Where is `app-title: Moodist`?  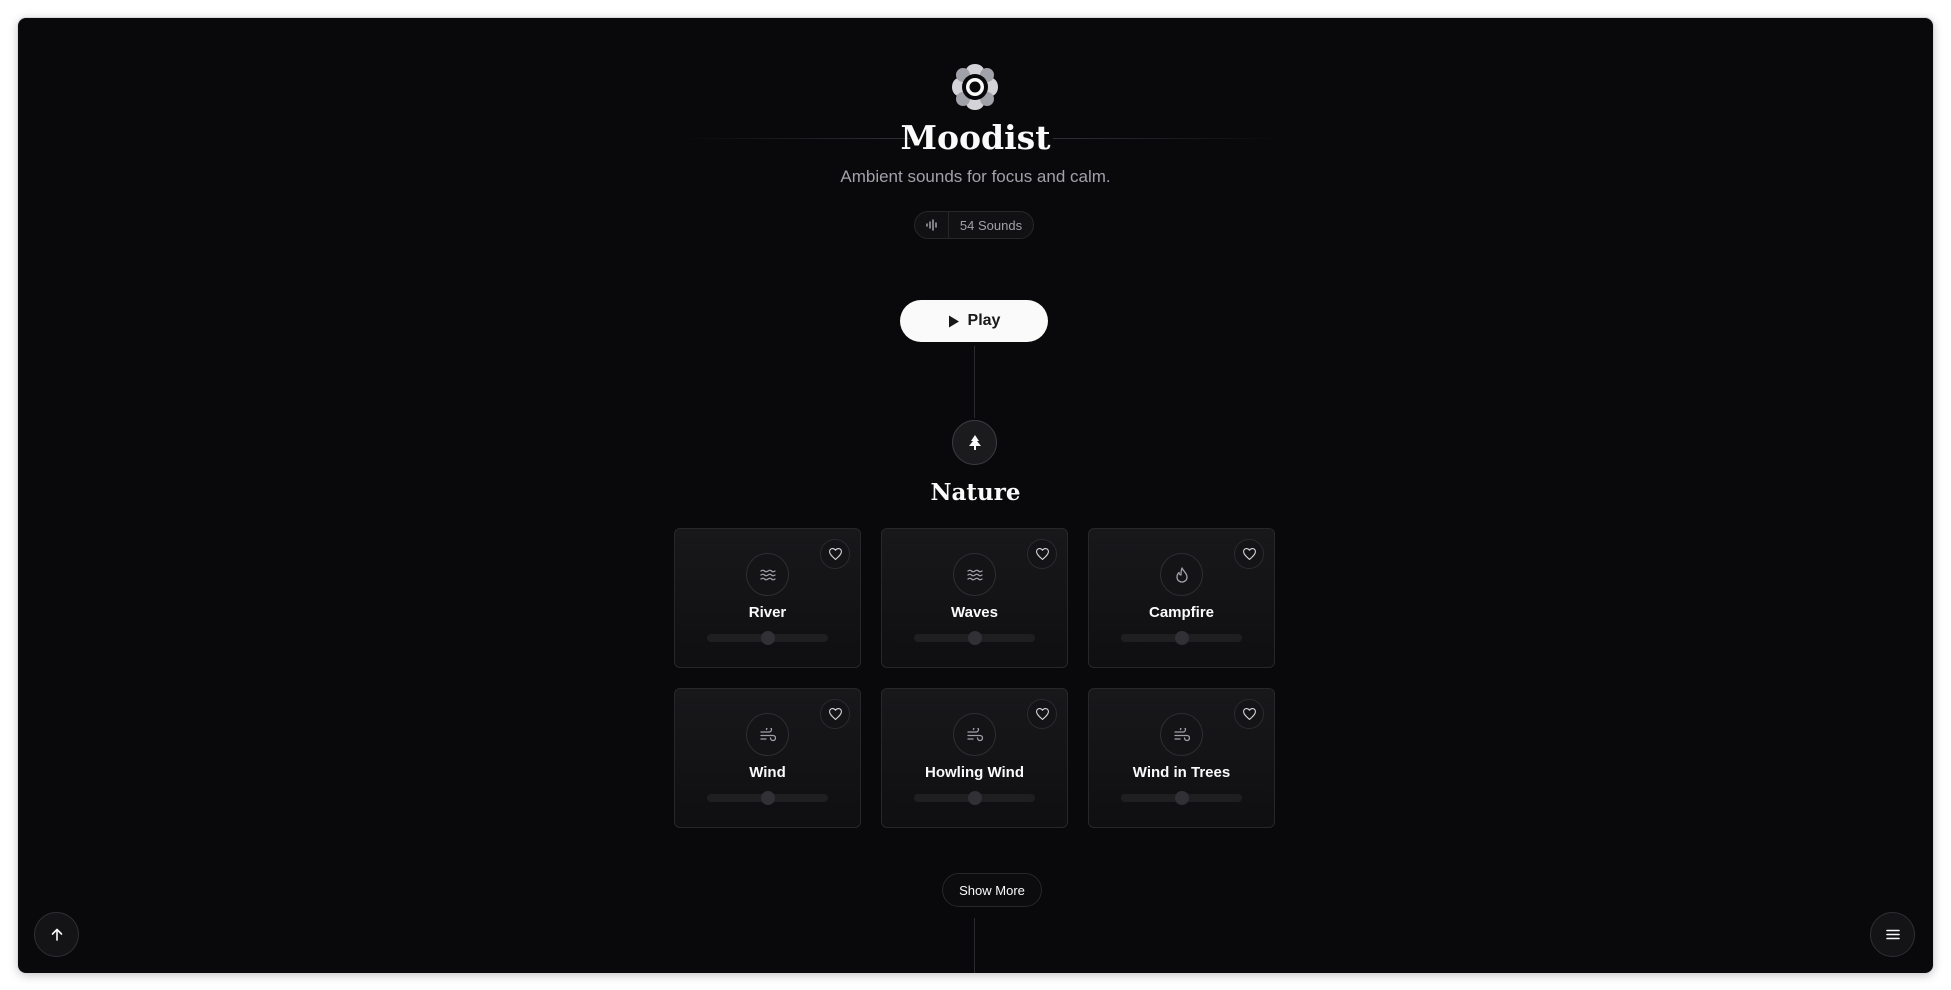
app-title: Moodist is located at coordinates (975, 137).